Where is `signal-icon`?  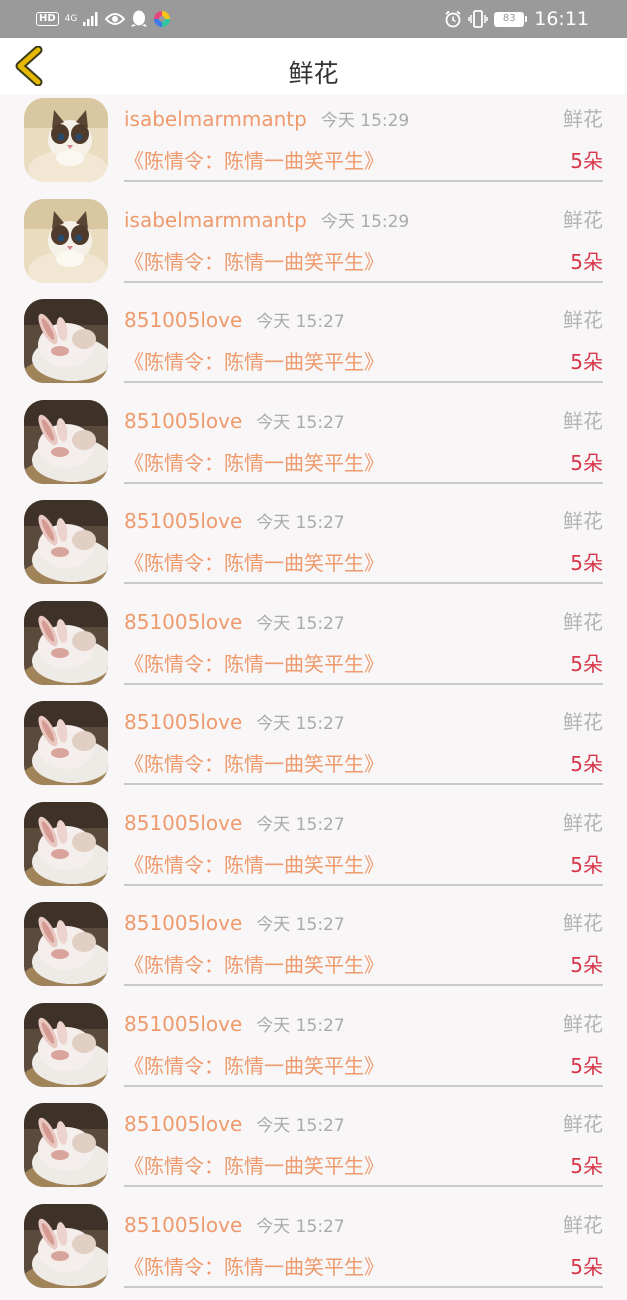 signal-icon is located at coordinates (91, 19).